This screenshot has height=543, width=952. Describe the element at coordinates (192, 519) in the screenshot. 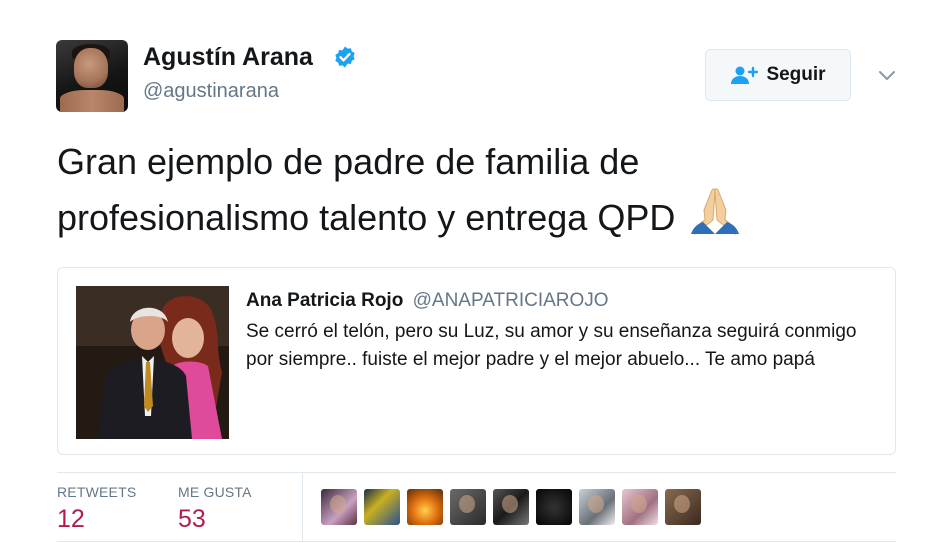

I see `likes-count: 53` at that location.